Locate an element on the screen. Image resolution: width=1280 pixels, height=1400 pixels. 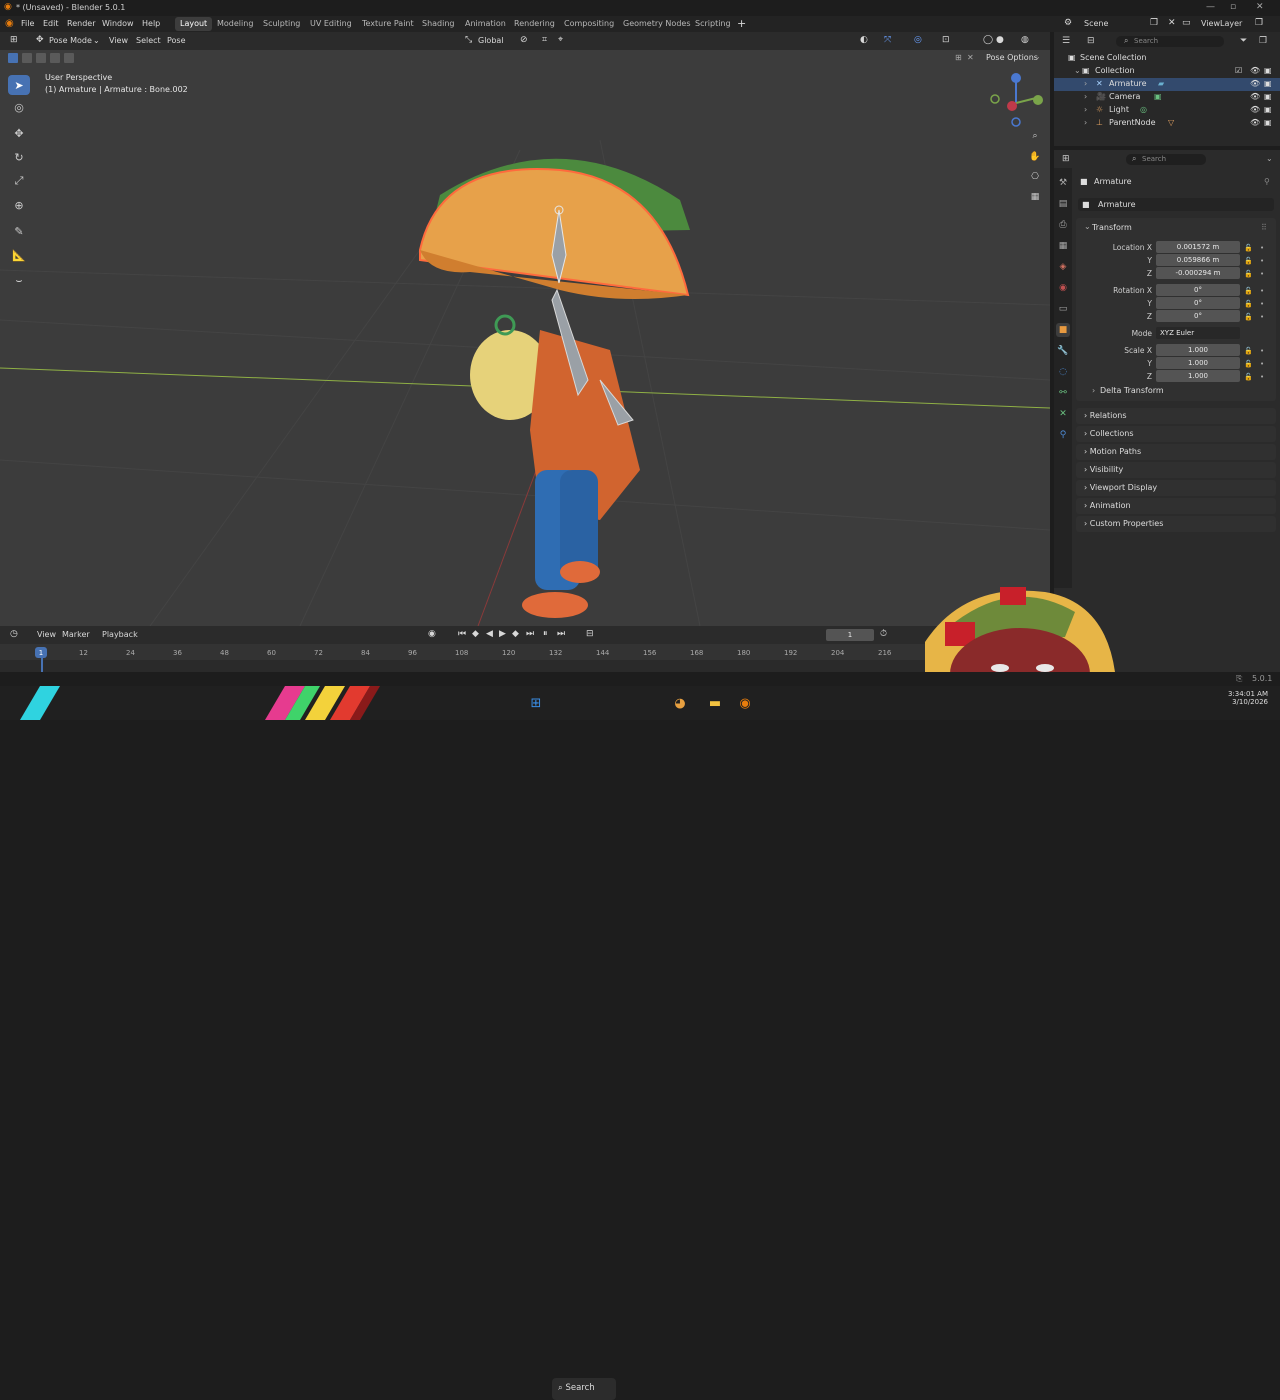
new-collection-icon: ❐ is located at coordinates (1263, 41).